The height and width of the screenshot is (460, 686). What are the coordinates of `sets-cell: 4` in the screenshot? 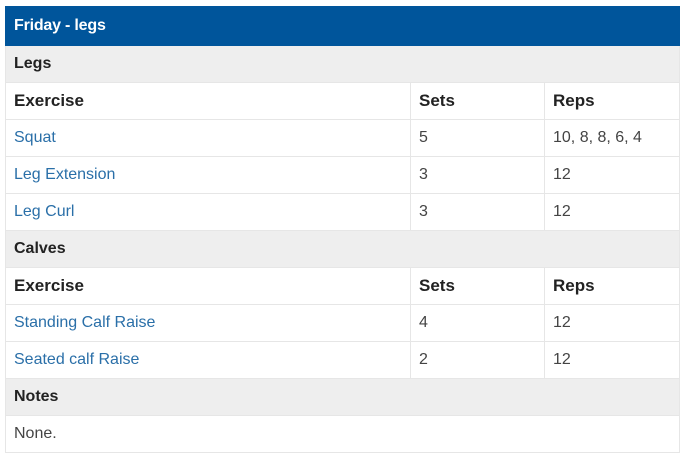 It's located at (477, 323).